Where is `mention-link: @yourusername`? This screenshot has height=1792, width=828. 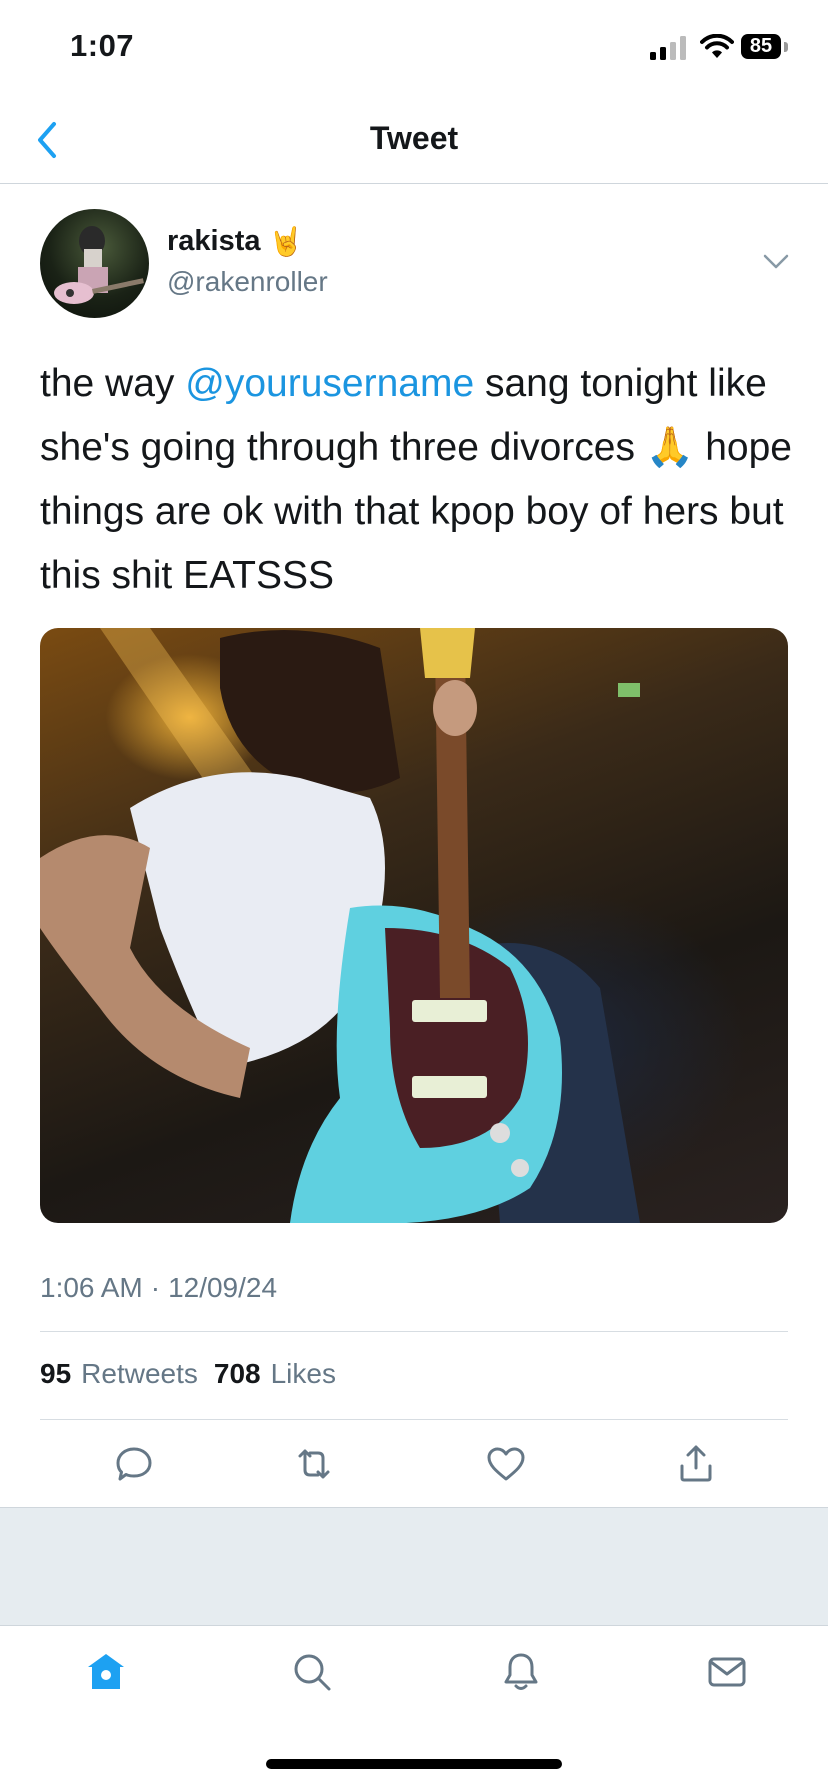 mention-link: @yourusername is located at coordinates (329, 383).